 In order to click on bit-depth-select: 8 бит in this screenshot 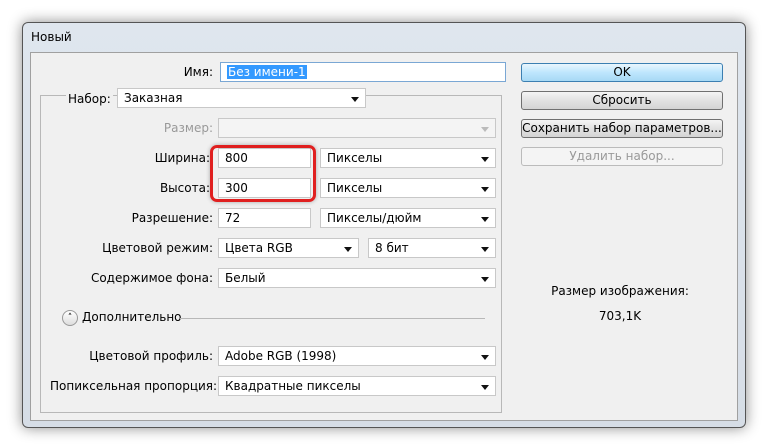, I will do `click(432, 248)`.